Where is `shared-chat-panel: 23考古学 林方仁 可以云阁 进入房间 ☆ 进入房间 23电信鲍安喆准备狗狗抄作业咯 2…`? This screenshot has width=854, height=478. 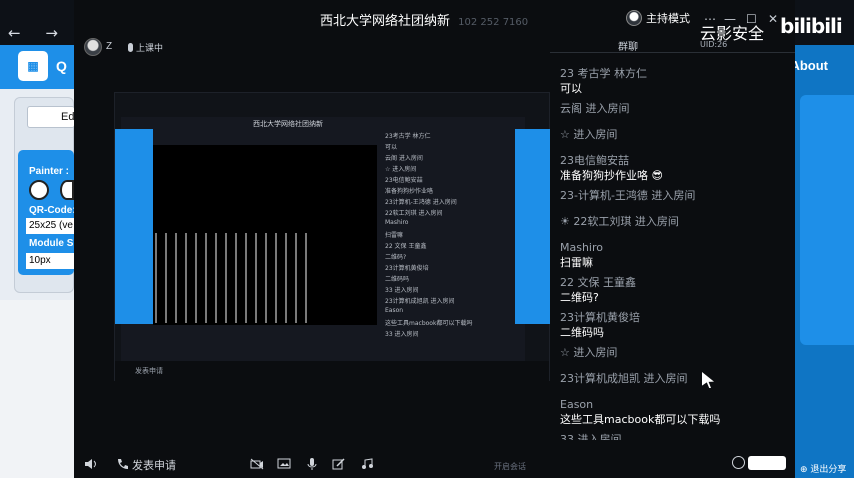
shared-chat-panel: 23考古学 林方仁 可以云阁 进入房间 ☆ 进入房间 23电信鲍安喆准备狗狗抄作业咯 2… is located at coordinates (450, 251).